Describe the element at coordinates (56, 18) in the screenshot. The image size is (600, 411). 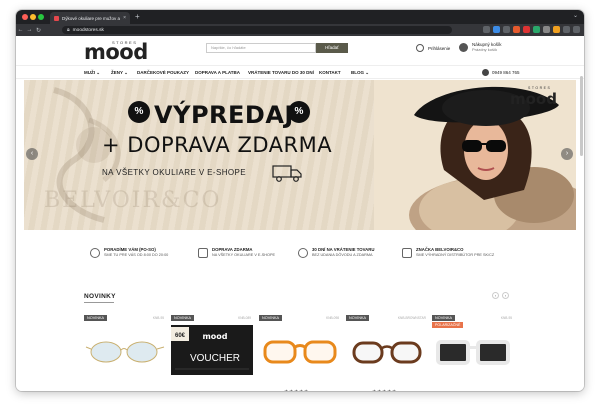
I see `favicon-icon` at that location.